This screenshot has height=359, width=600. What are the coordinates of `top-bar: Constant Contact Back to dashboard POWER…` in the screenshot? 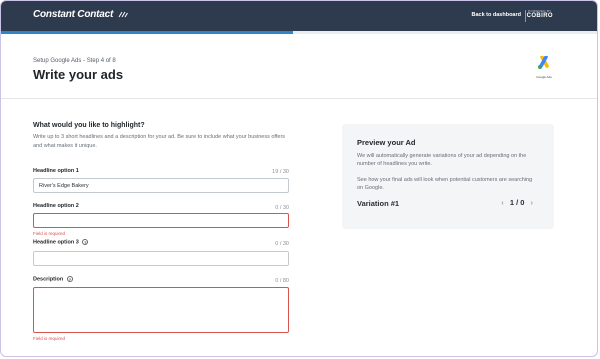 It's located at (299, 16).